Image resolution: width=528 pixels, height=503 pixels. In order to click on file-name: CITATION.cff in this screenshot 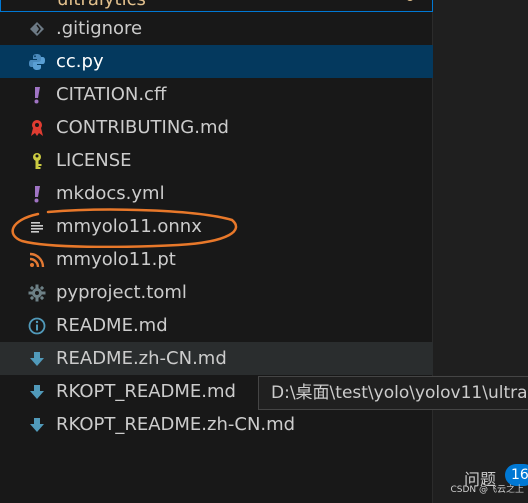, I will do `click(111, 94)`.